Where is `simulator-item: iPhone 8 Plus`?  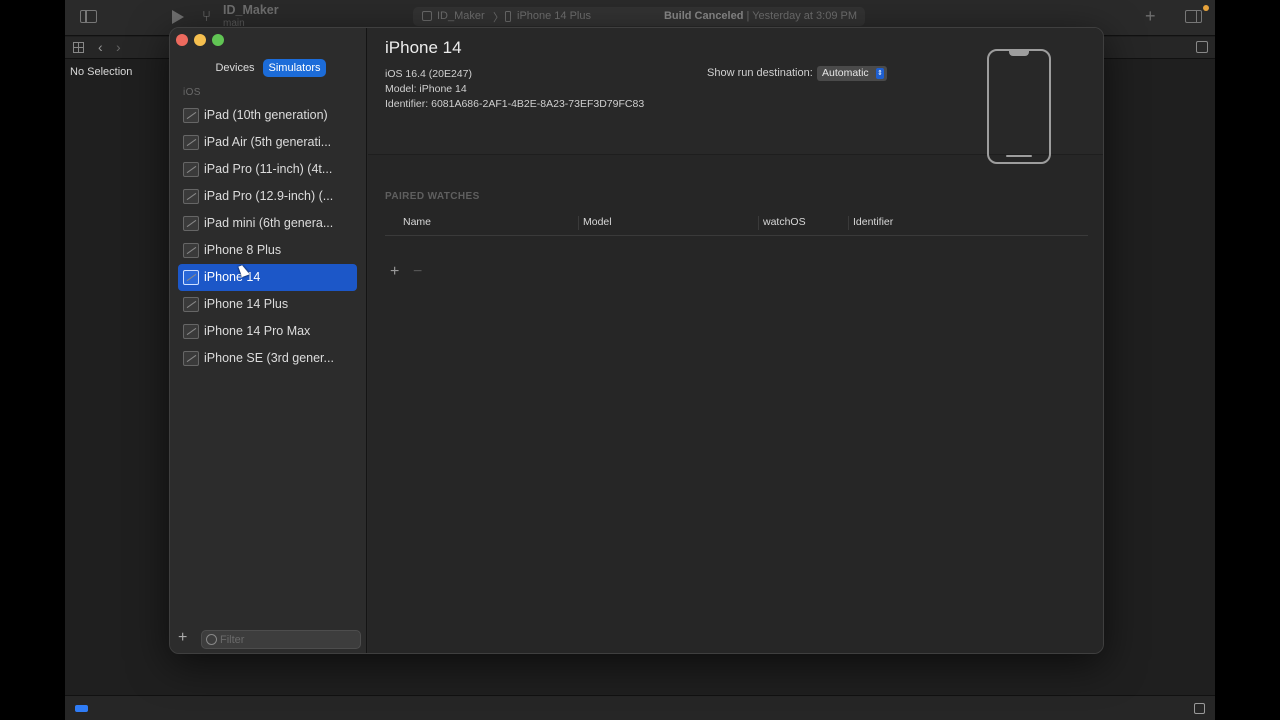 simulator-item: iPhone 8 Plus is located at coordinates (267, 250).